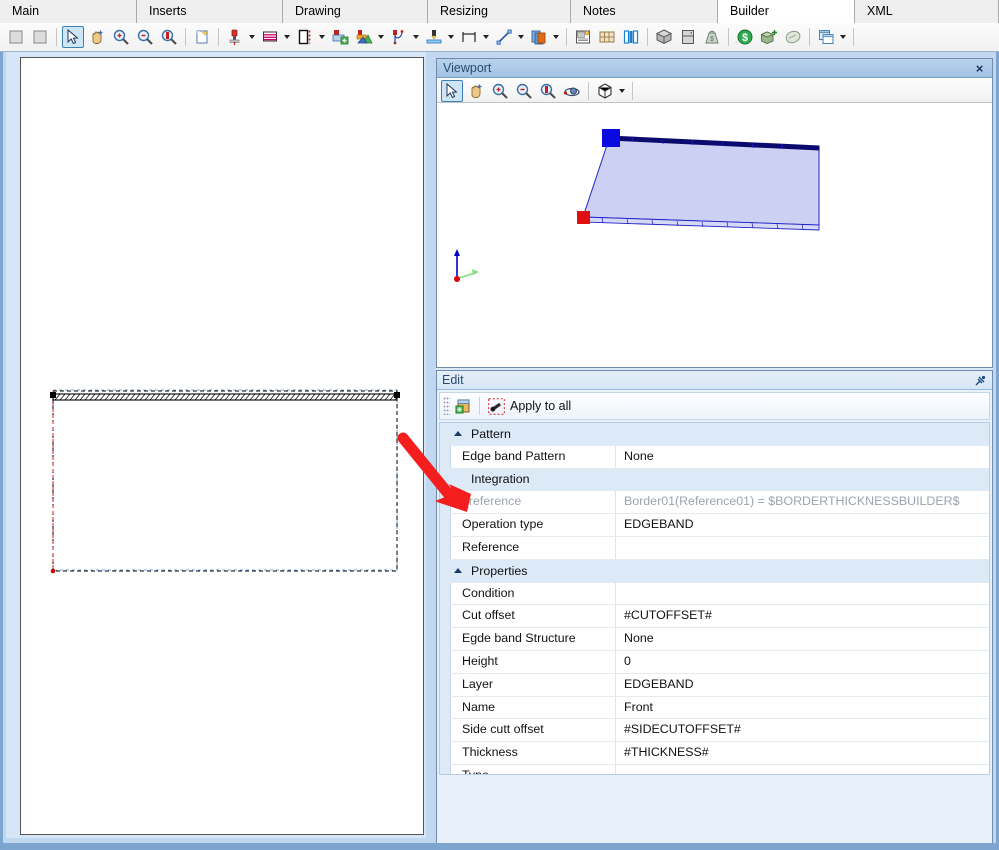 The image size is (999, 850). Describe the element at coordinates (631, 37) in the screenshot. I see `stack-view-icon` at that location.